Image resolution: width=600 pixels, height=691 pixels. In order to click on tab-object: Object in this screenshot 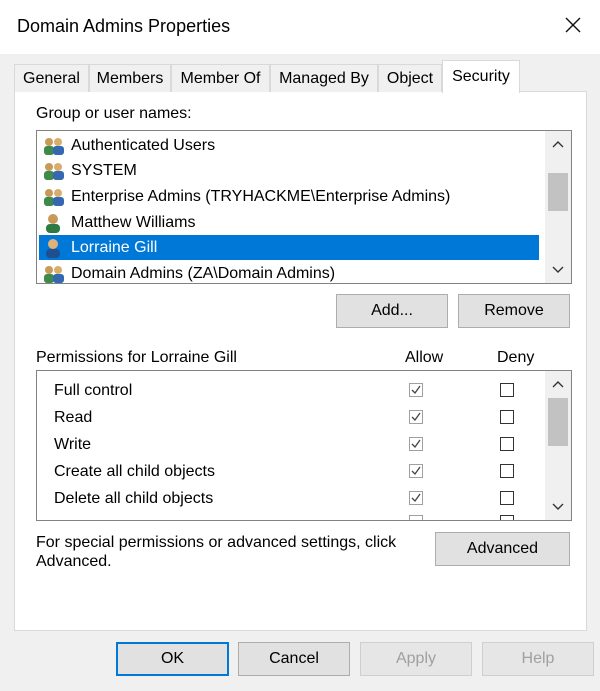, I will do `click(410, 78)`.